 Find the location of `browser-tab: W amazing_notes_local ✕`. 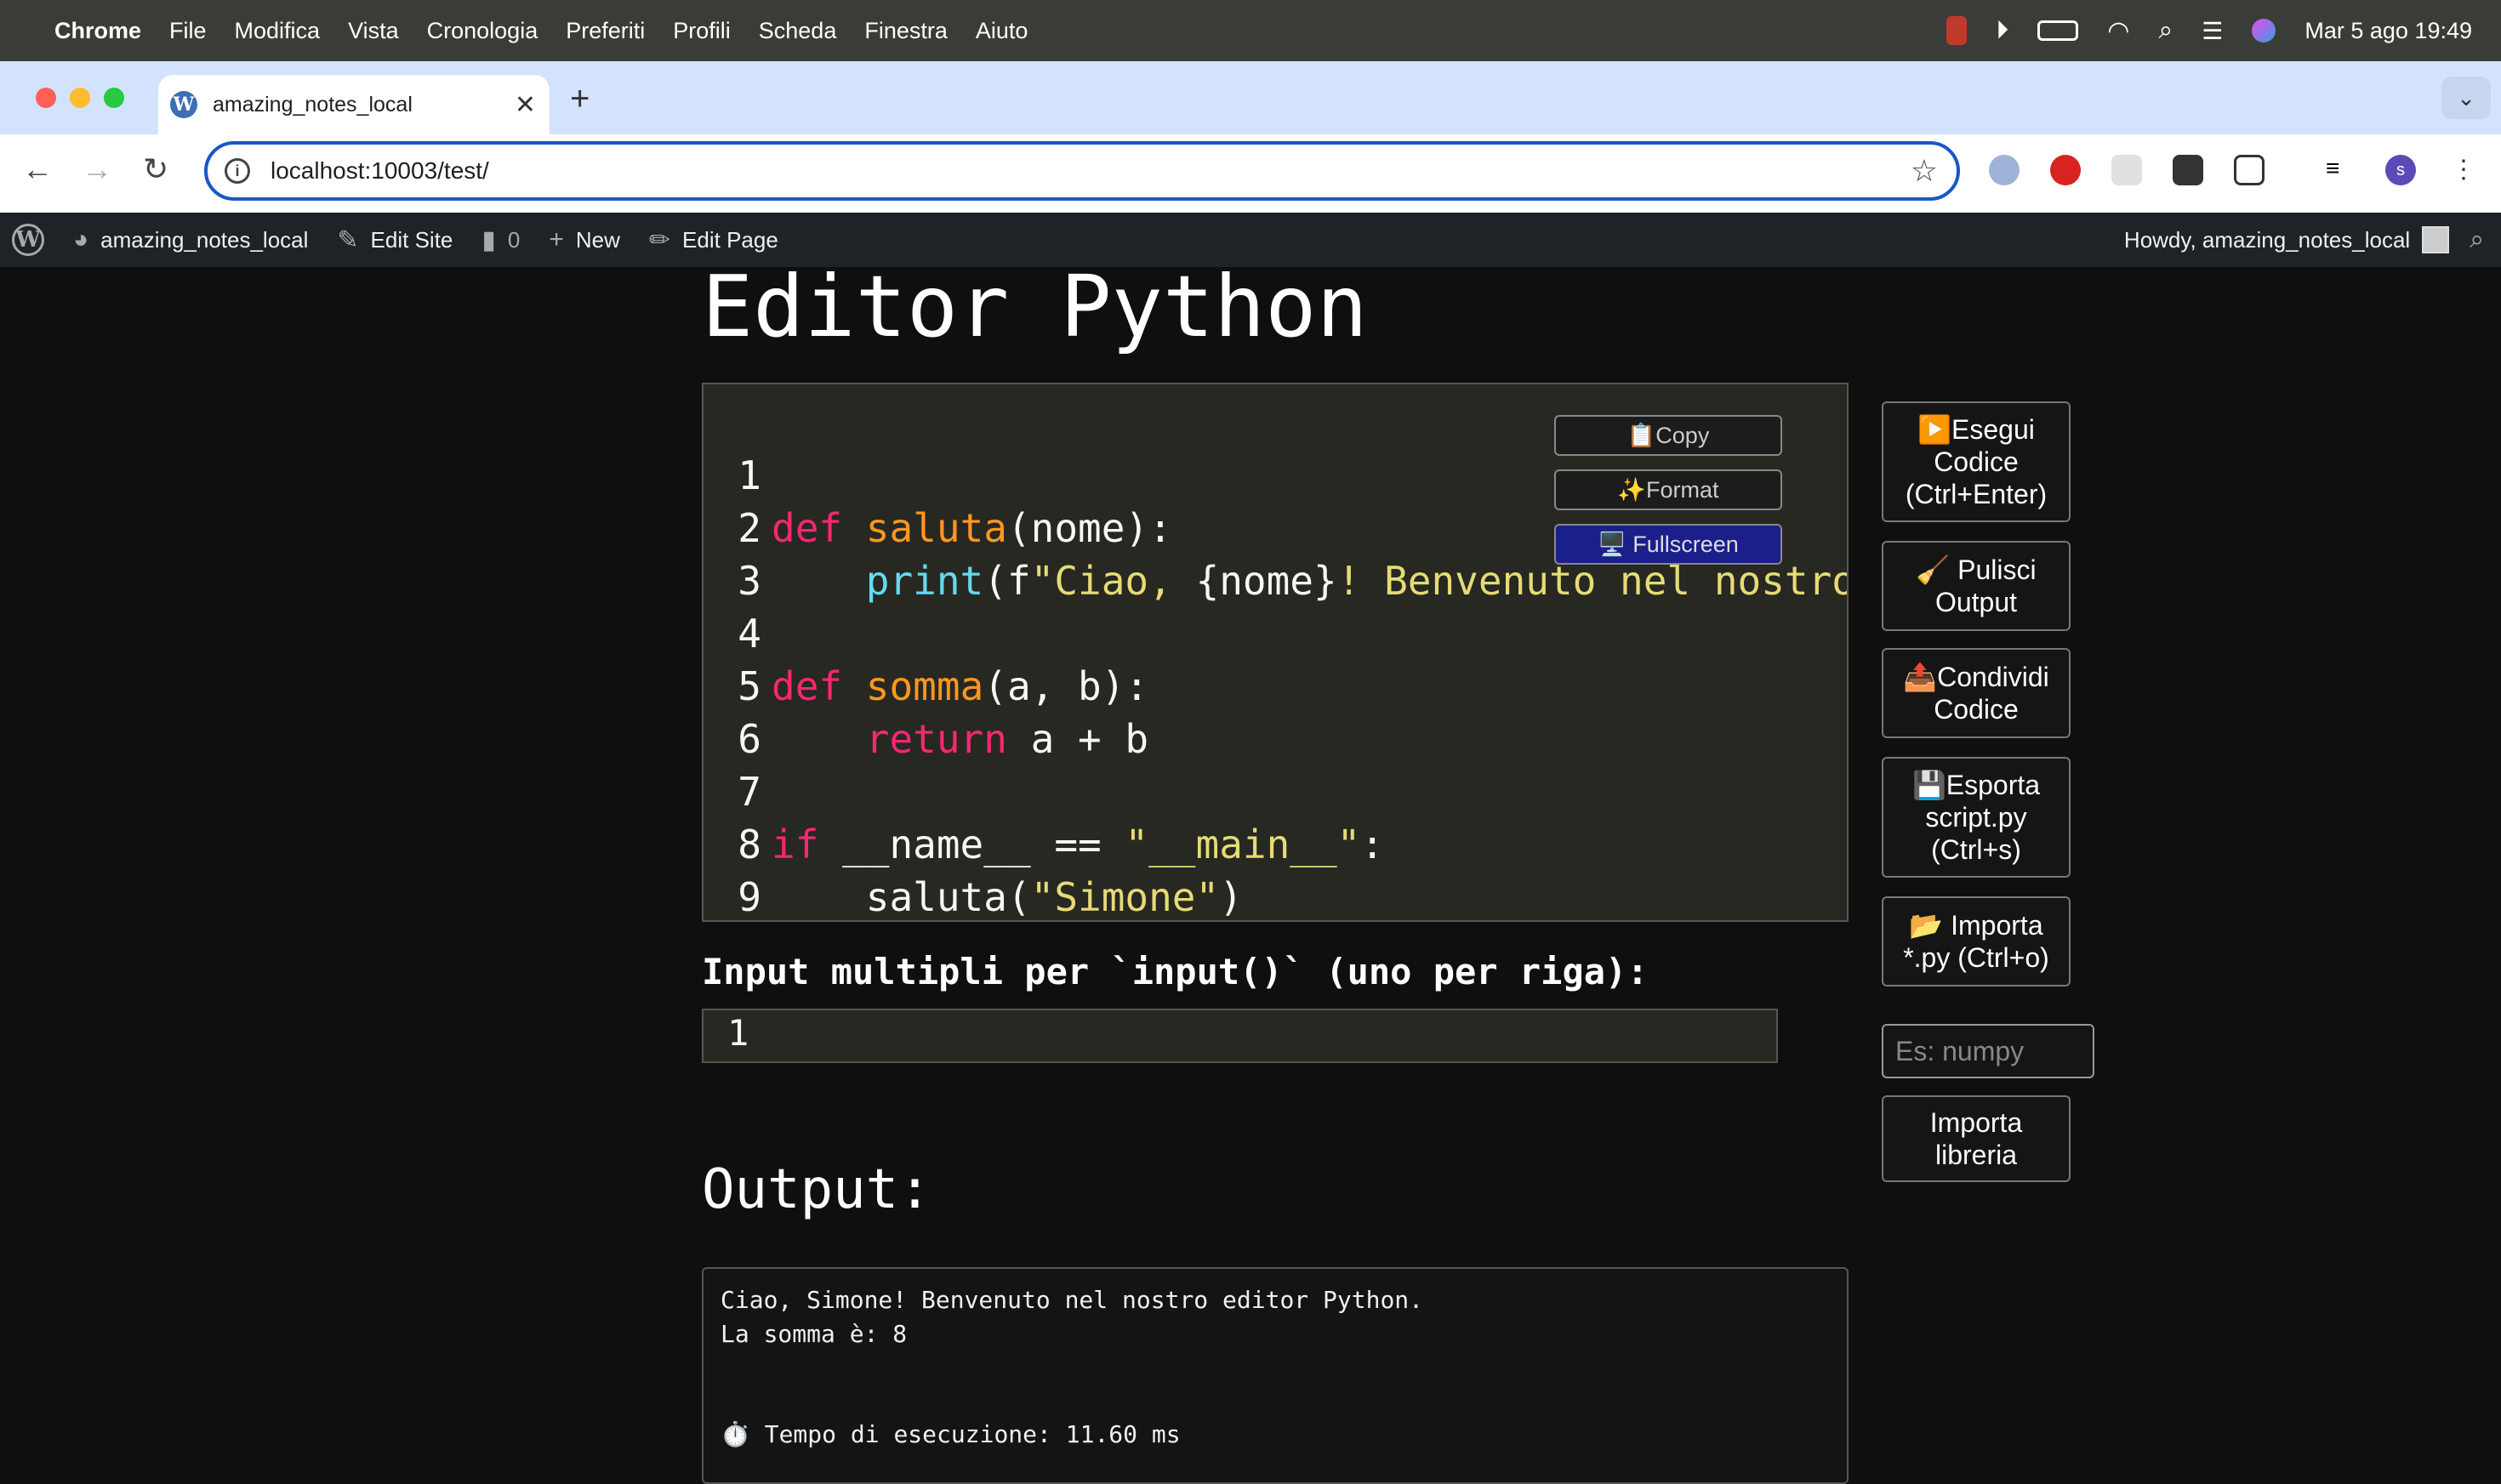

browser-tab: W amazing_notes_local ✕ is located at coordinates (354, 105).